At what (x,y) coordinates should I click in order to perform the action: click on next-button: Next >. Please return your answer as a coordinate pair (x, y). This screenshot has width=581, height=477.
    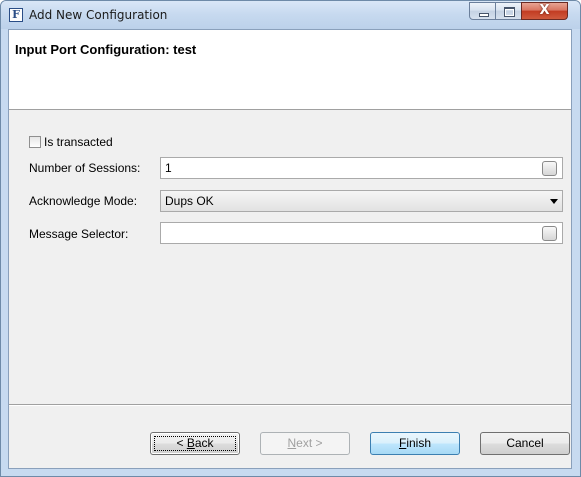
    Looking at the image, I should click on (305, 443).